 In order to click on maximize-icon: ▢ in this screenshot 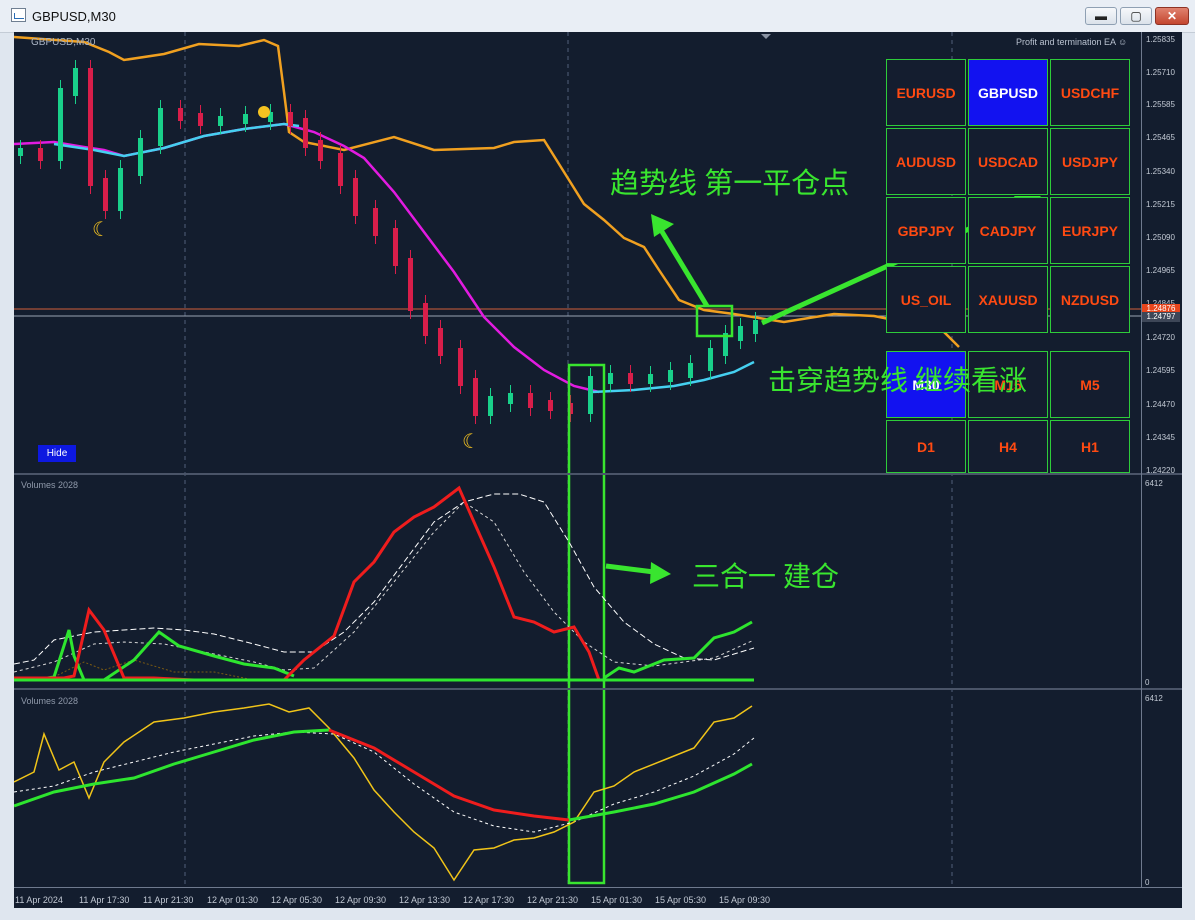, I will do `click(1136, 16)`.